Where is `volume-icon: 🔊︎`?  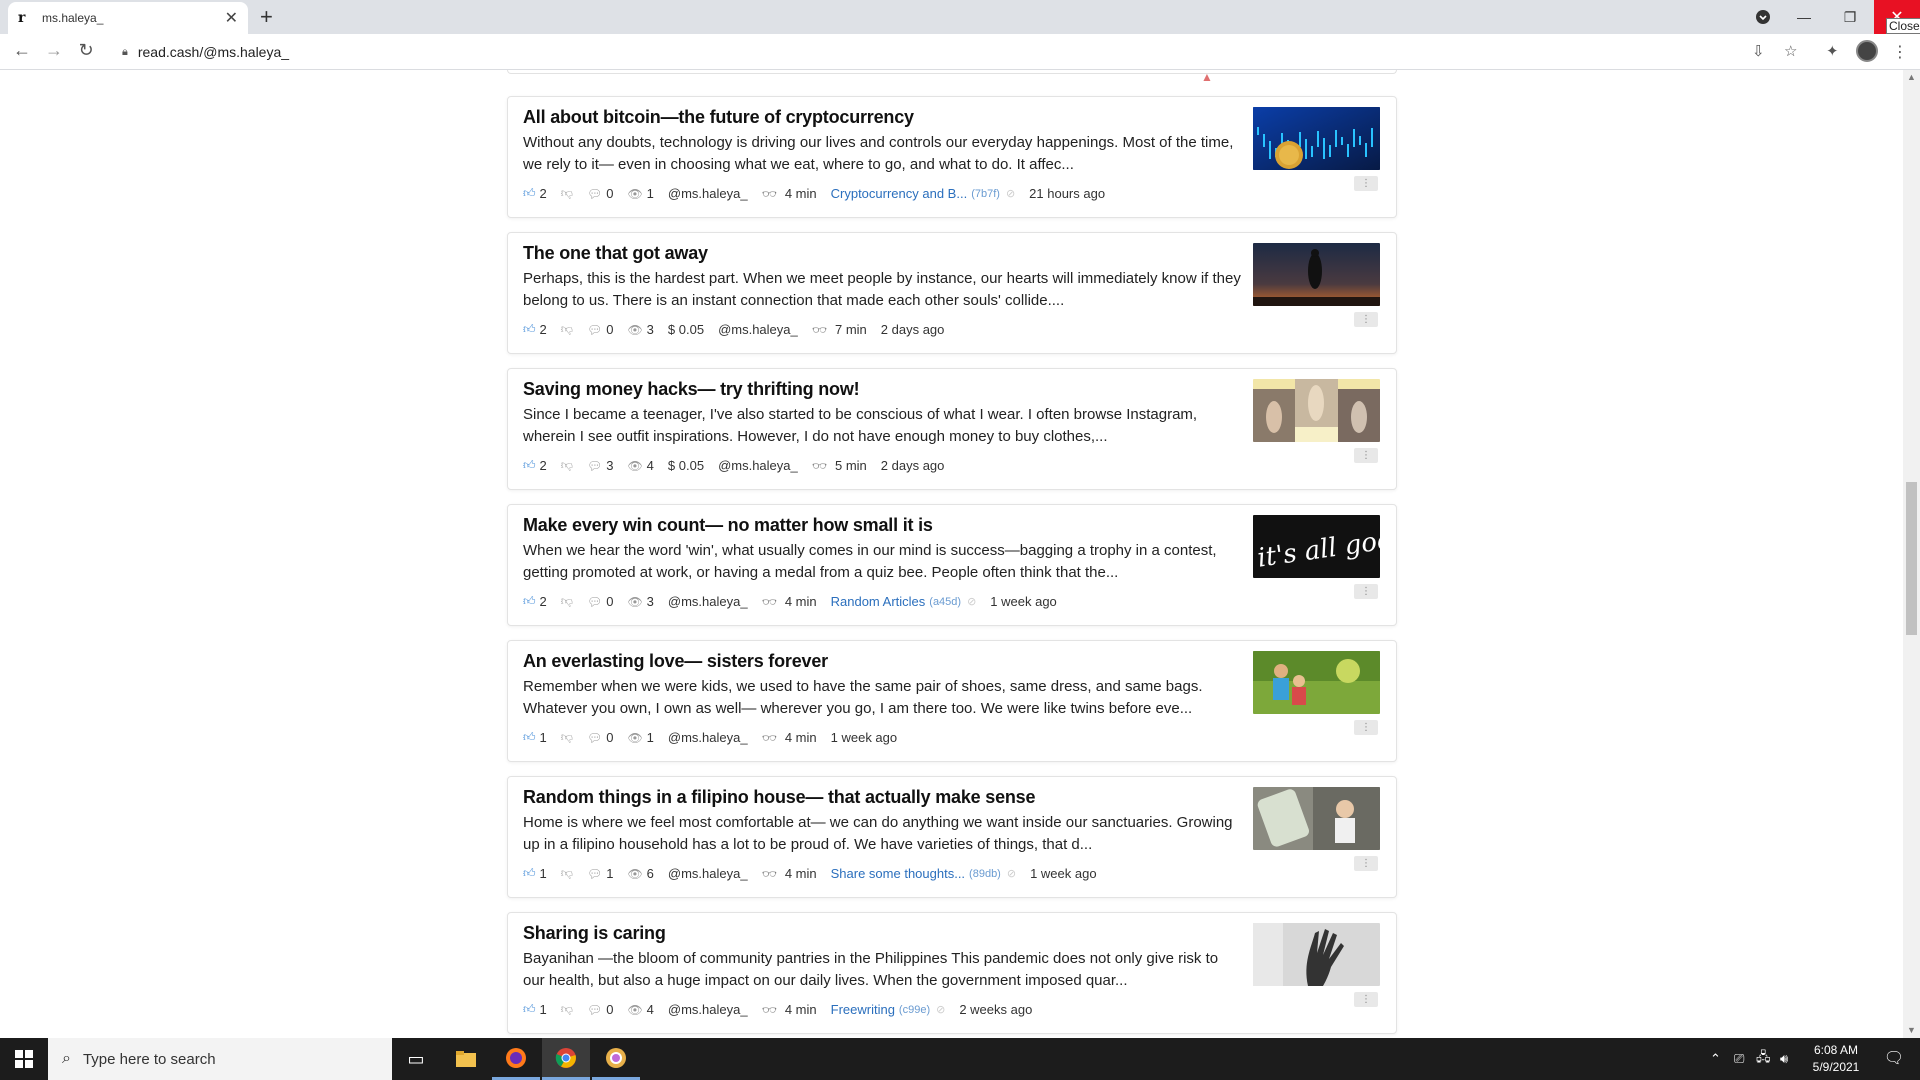 volume-icon: 🔊︎ is located at coordinates (1784, 1059).